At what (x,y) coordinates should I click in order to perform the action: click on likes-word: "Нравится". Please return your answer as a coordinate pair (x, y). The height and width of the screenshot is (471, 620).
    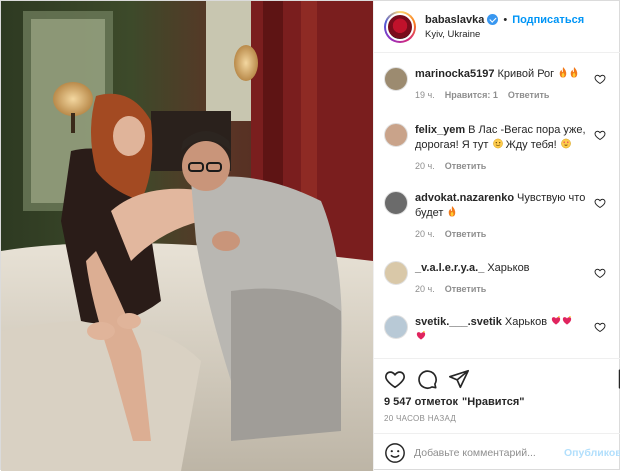
    Looking at the image, I should click on (493, 402).